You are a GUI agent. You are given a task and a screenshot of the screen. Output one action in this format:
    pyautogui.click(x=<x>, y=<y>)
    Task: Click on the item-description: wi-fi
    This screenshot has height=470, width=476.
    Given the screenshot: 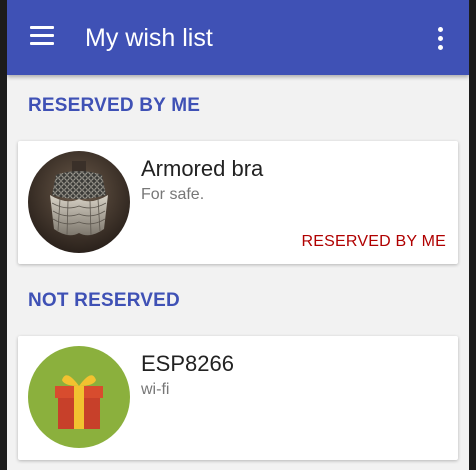 What is the action you would take?
    pyautogui.click(x=155, y=389)
    